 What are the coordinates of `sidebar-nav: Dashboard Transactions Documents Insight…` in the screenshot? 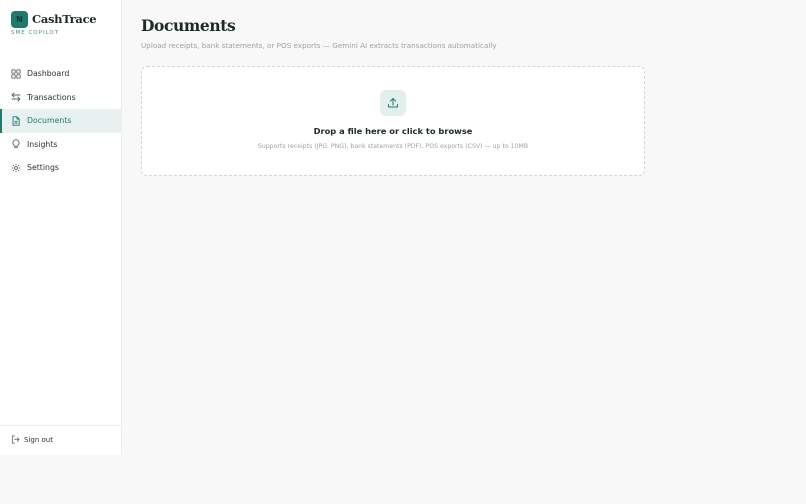 It's located at (61, 121).